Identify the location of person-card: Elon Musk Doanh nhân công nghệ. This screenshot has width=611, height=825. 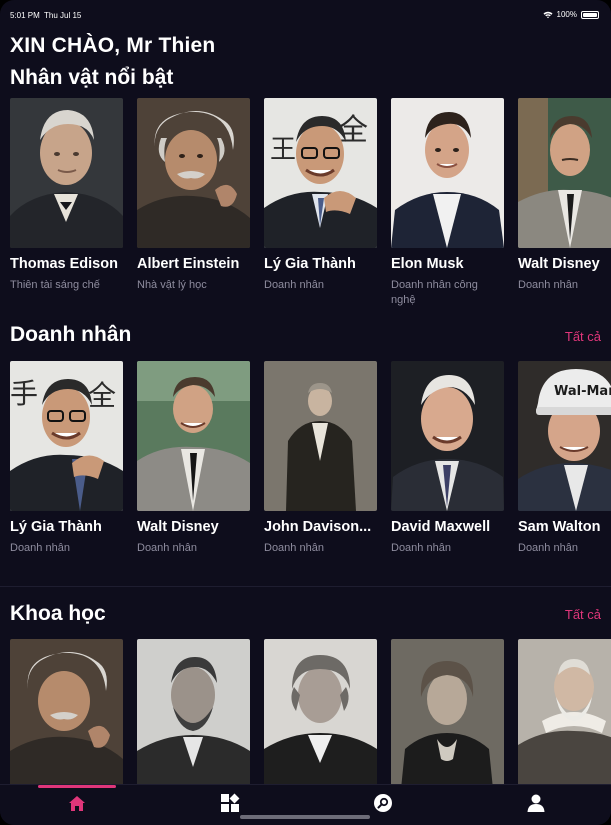
(447, 203).